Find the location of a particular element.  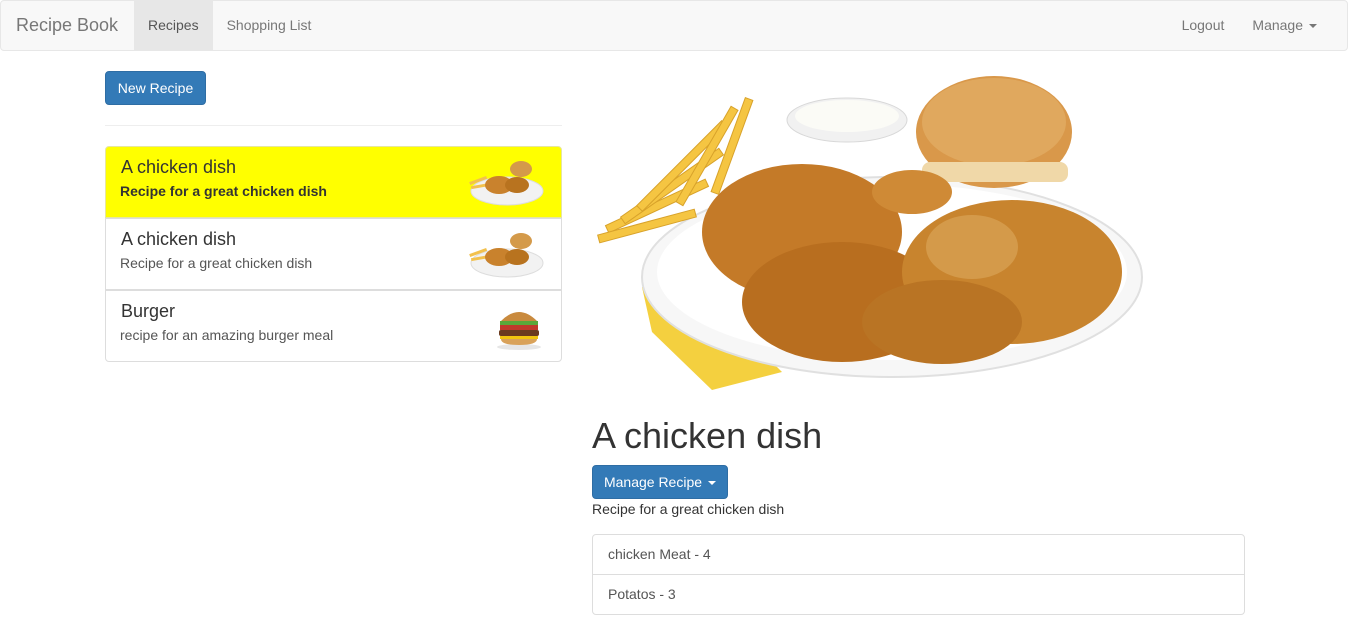

manage-recipe-button: Manage Recipe is located at coordinates (660, 482).